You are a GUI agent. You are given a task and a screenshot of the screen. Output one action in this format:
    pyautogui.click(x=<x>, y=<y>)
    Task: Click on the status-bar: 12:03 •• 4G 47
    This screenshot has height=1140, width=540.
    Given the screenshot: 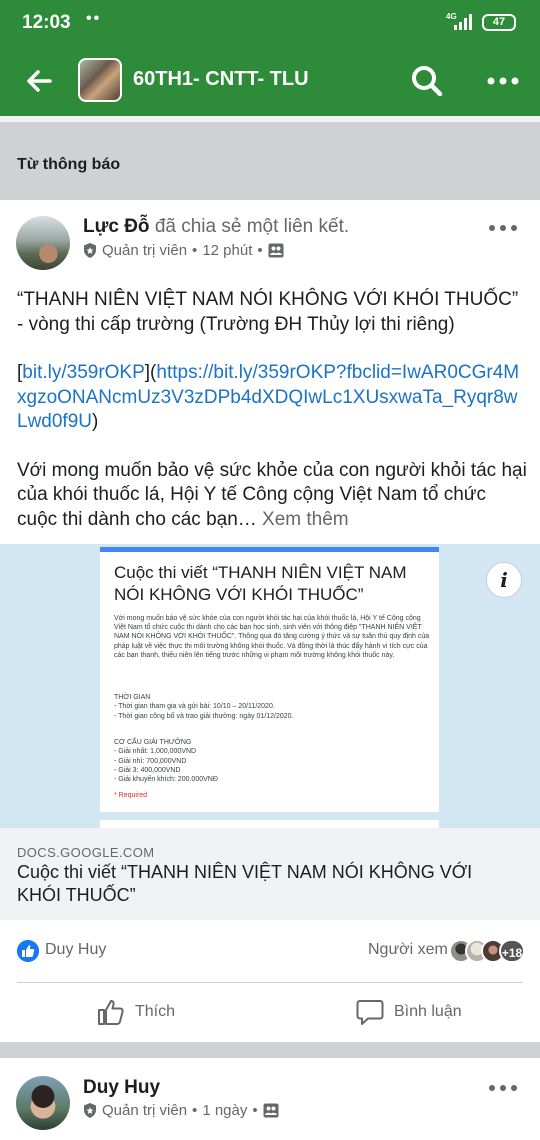 What is the action you would take?
    pyautogui.click(x=270, y=23)
    